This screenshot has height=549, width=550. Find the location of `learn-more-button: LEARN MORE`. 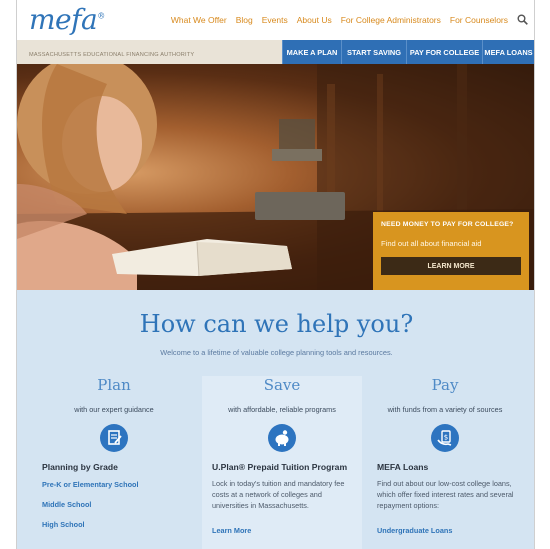

learn-more-button: LEARN MORE is located at coordinates (451, 266).